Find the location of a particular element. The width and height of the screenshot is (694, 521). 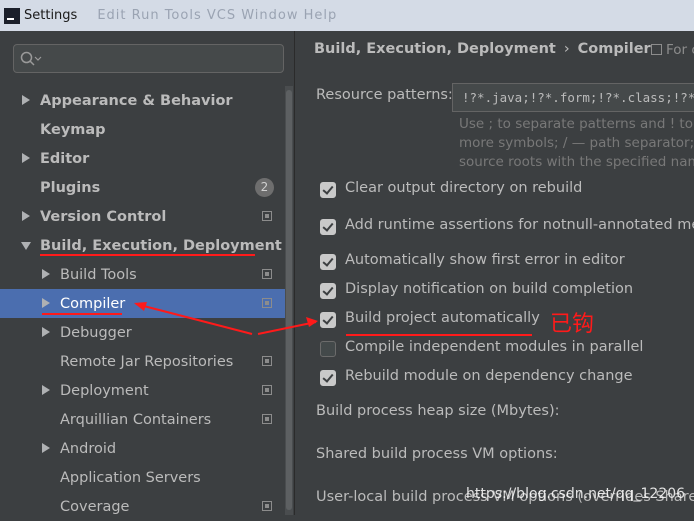

option-label: Build project automatically is located at coordinates (442, 318).